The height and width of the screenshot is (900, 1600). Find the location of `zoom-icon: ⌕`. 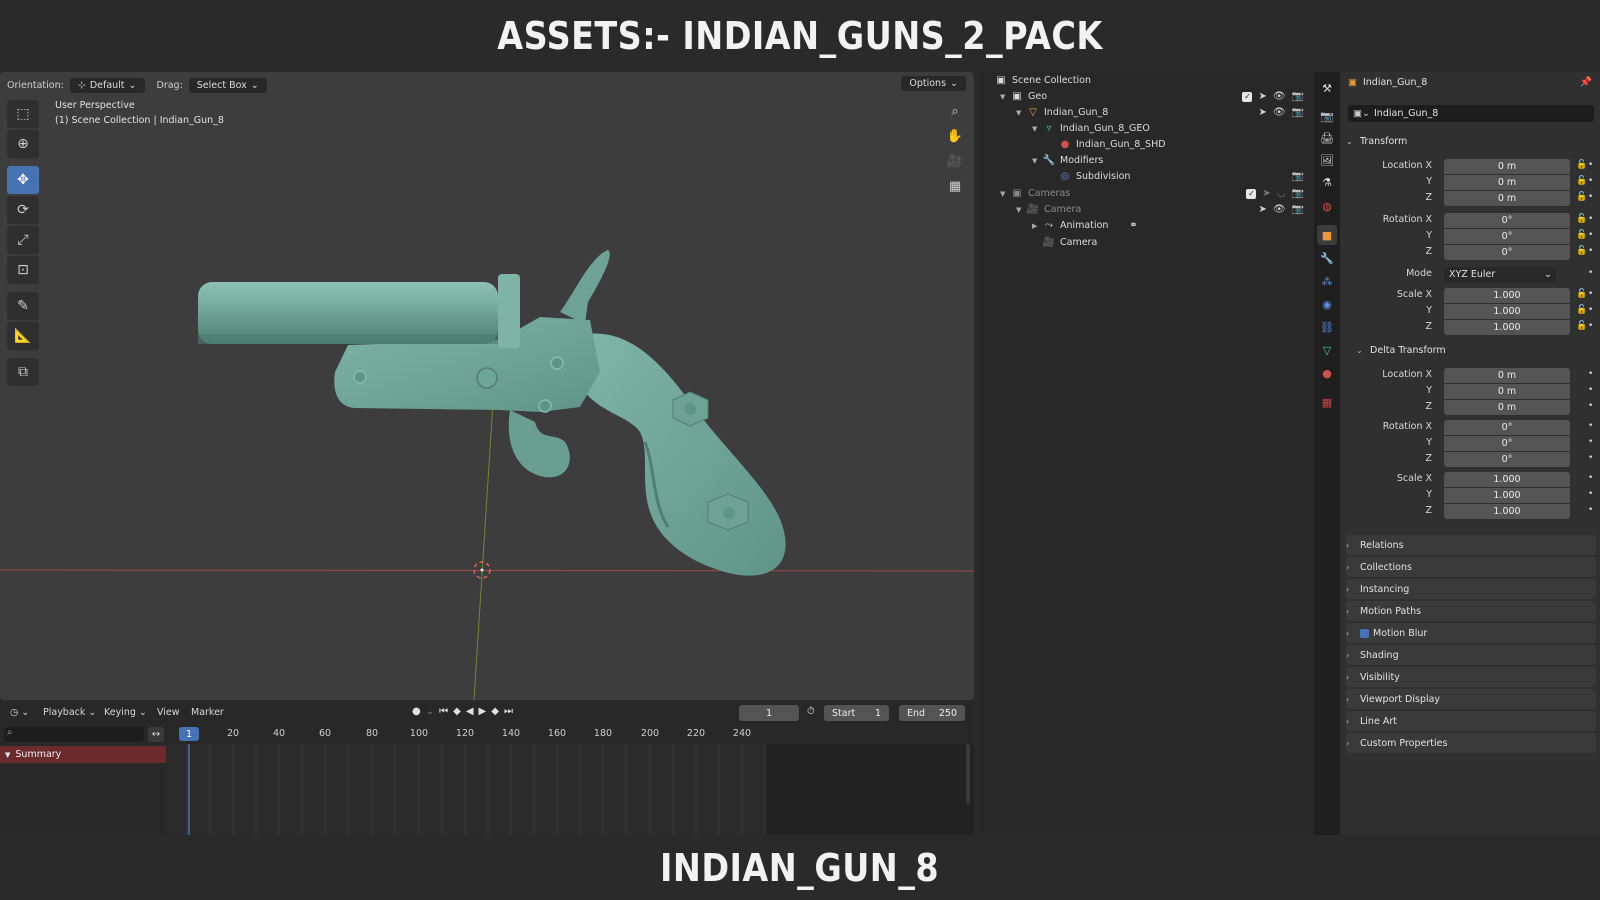

zoom-icon: ⌕ is located at coordinates (955, 111).